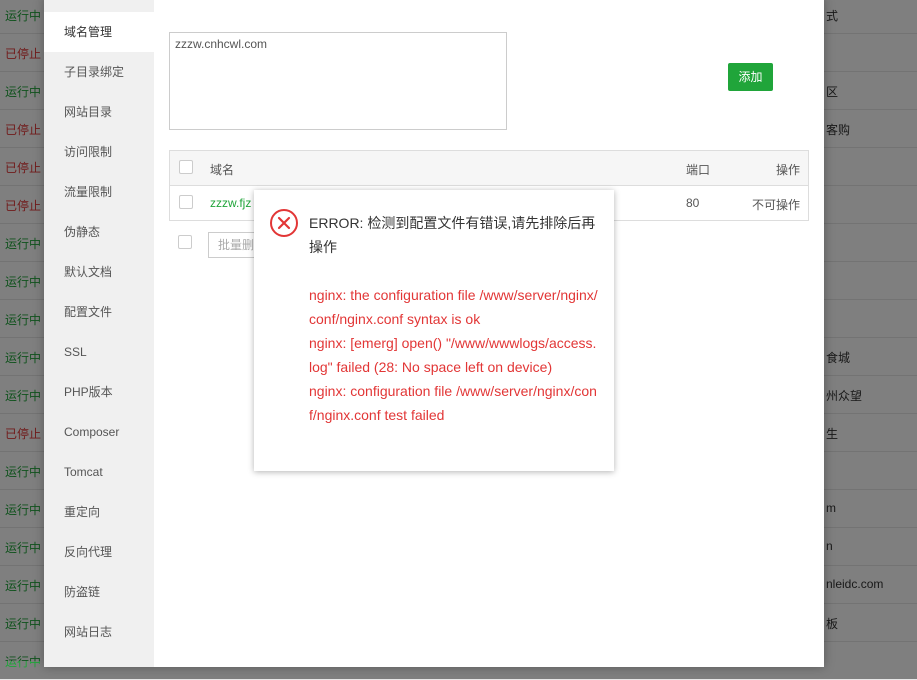 The width and height of the screenshot is (917, 680). I want to click on sidebar-item: Composer, so click(99, 432).